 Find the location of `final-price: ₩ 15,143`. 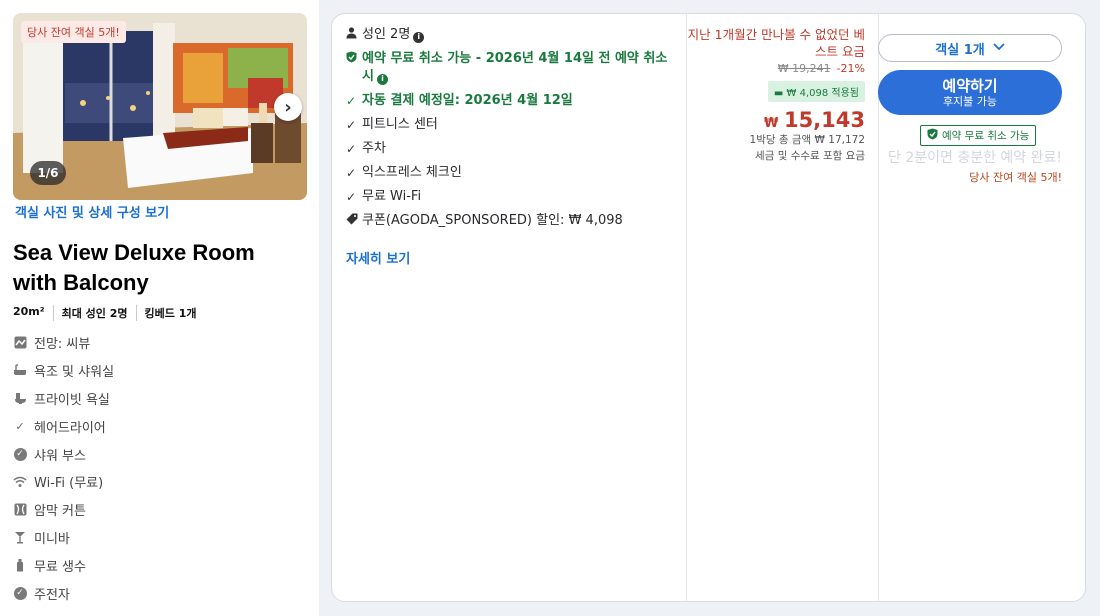

final-price: ₩ 15,143 is located at coordinates (776, 120).